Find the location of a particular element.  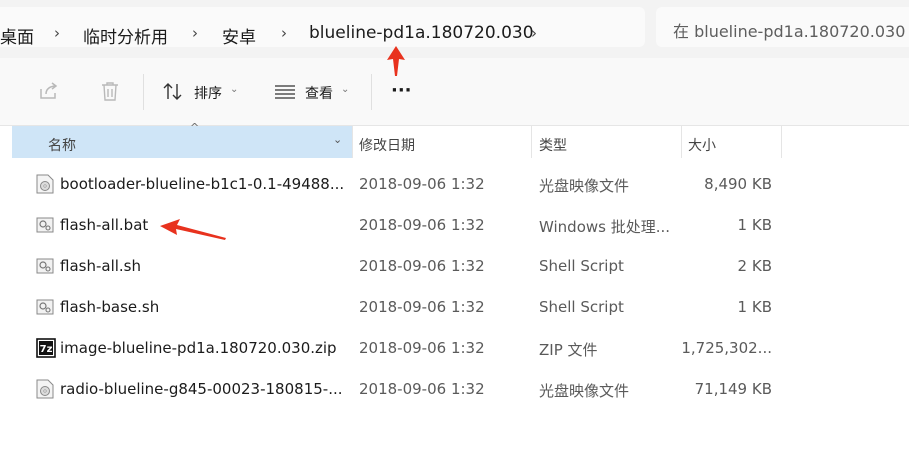

sort-button: 排序 is located at coordinates (208, 93).